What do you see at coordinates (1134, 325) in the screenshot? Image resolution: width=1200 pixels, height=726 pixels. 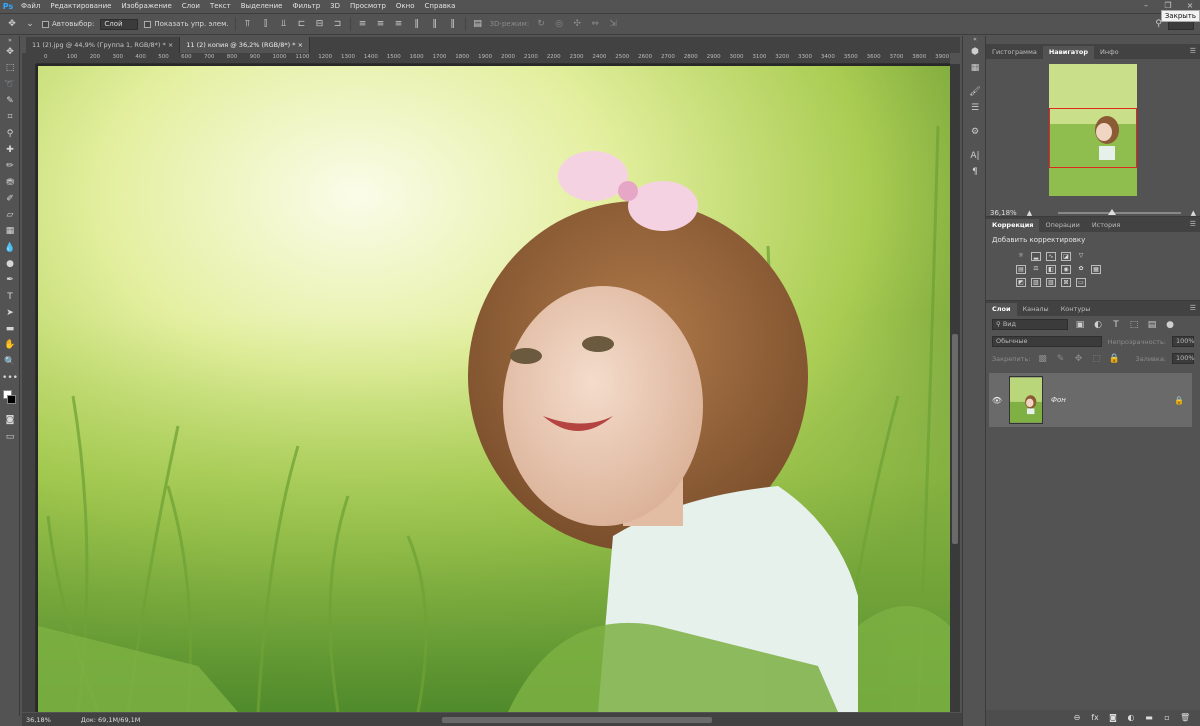 I see `filter-shape-icon: ⬚` at bounding box center [1134, 325].